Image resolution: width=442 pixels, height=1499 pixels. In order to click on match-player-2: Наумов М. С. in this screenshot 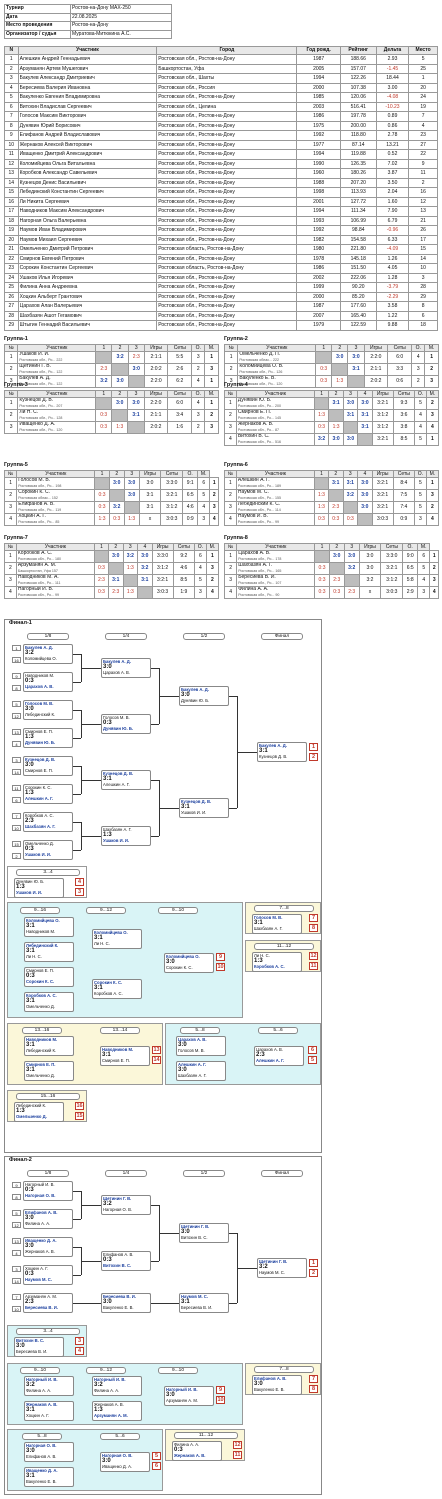, I will do `click(38, 1279)`.